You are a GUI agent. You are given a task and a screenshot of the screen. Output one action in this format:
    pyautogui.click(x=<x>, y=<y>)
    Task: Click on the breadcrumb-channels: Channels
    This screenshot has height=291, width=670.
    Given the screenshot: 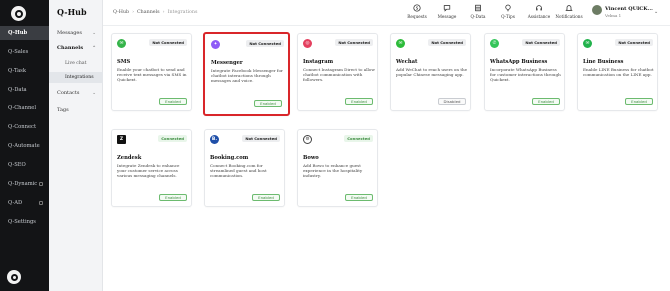 What is the action you would take?
    pyautogui.click(x=148, y=12)
    